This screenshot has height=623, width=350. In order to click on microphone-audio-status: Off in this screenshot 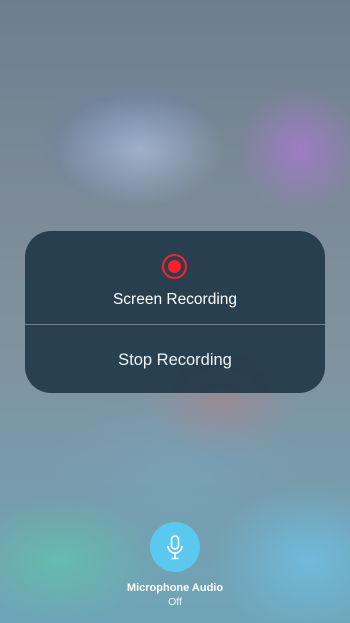, I will do `click(175, 602)`.